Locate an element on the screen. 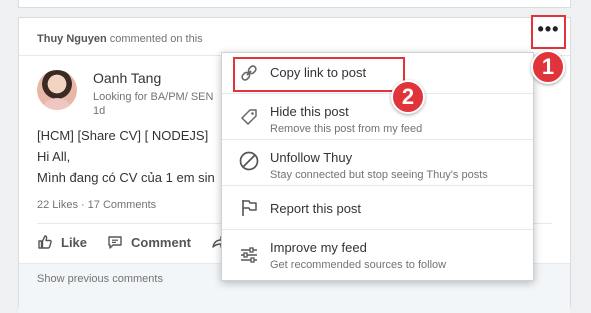 This screenshot has width=591, height=313. copy-link-highlight is located at coordinates (319, 74).